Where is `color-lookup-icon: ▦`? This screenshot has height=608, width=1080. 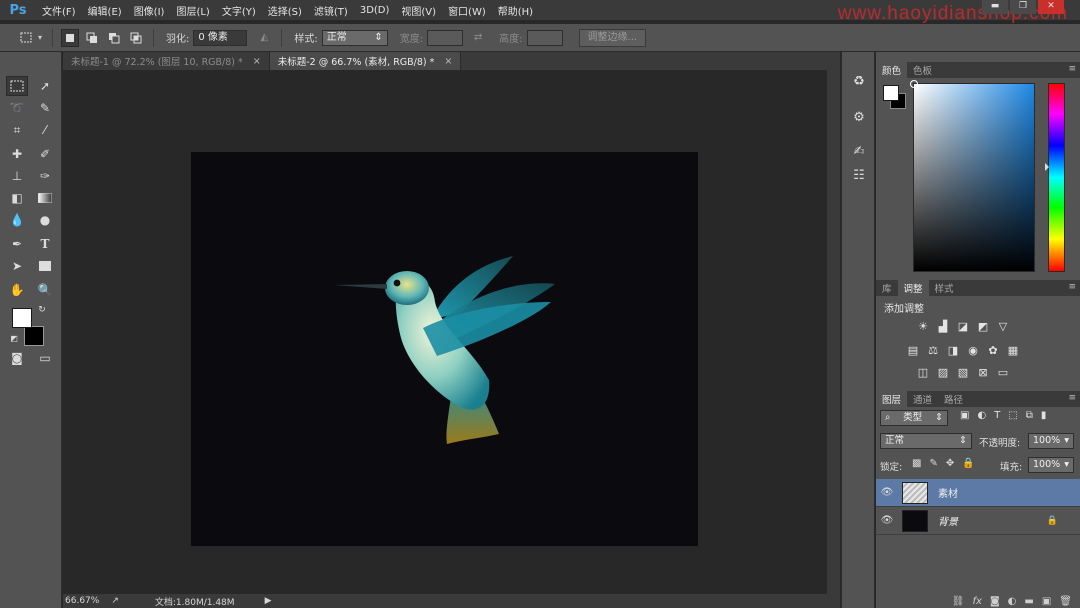 color-lookup-icon: ▦ is located at coordinates (1013, 350).